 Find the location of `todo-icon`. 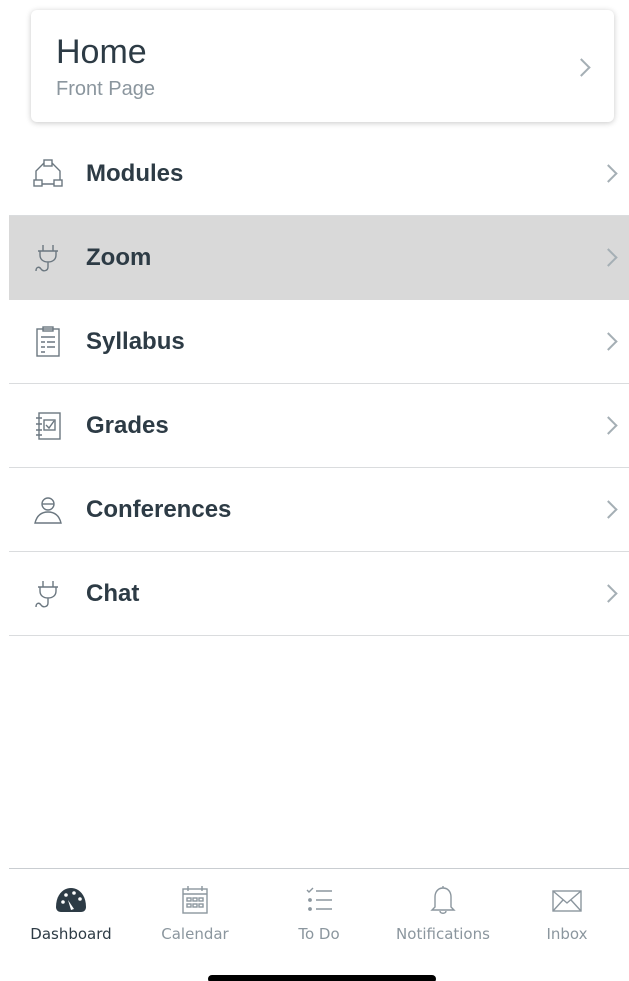

todo-icon is located at coordinates (319, 899).